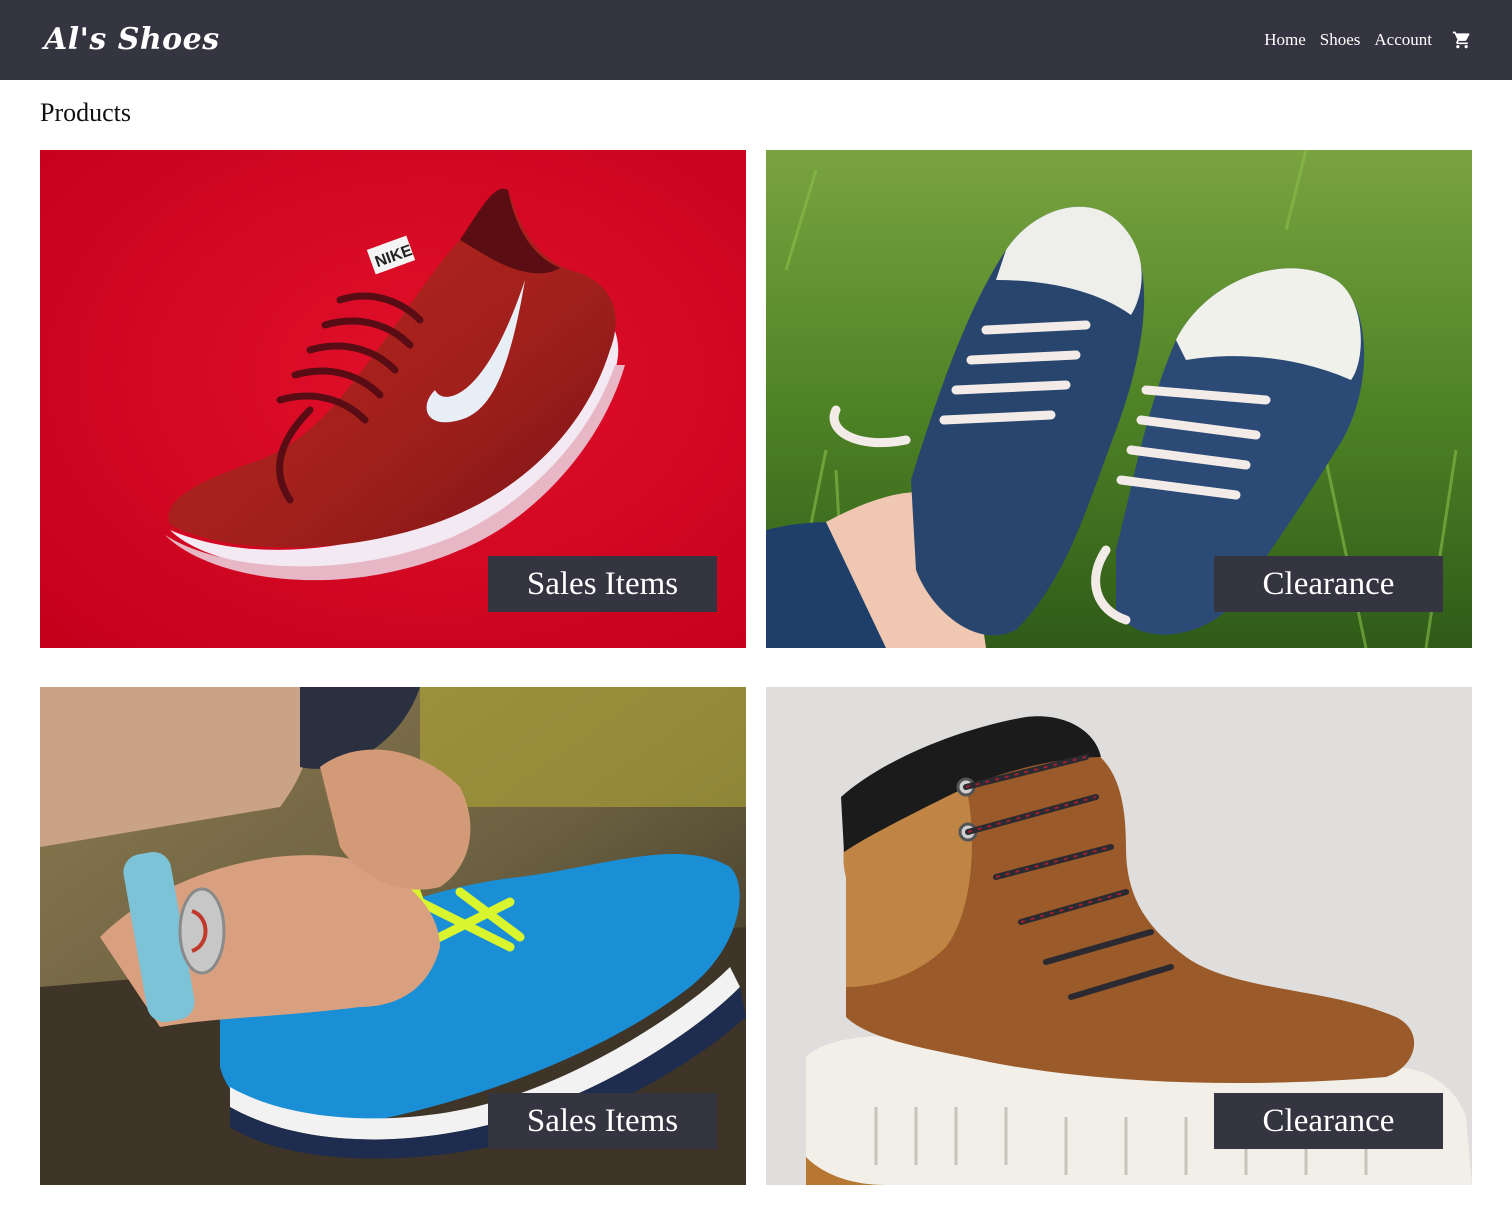 Image resolution: width=1512 pixels, height=1212 pixels. What do you see at coordinates (1340, 40) in the screenshot?
I see `nav-shoes-link: Shoes` at bounding box center [1340, 40].